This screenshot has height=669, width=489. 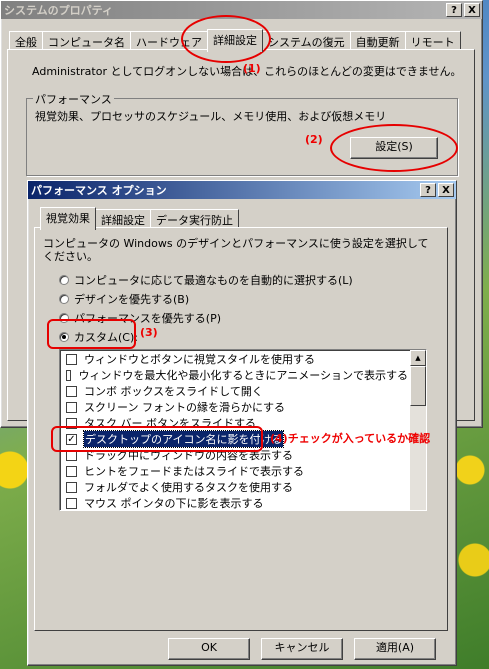 I want to click on list-item: マウス ポインタの下に影を表示する, so click(x=234, y=502).